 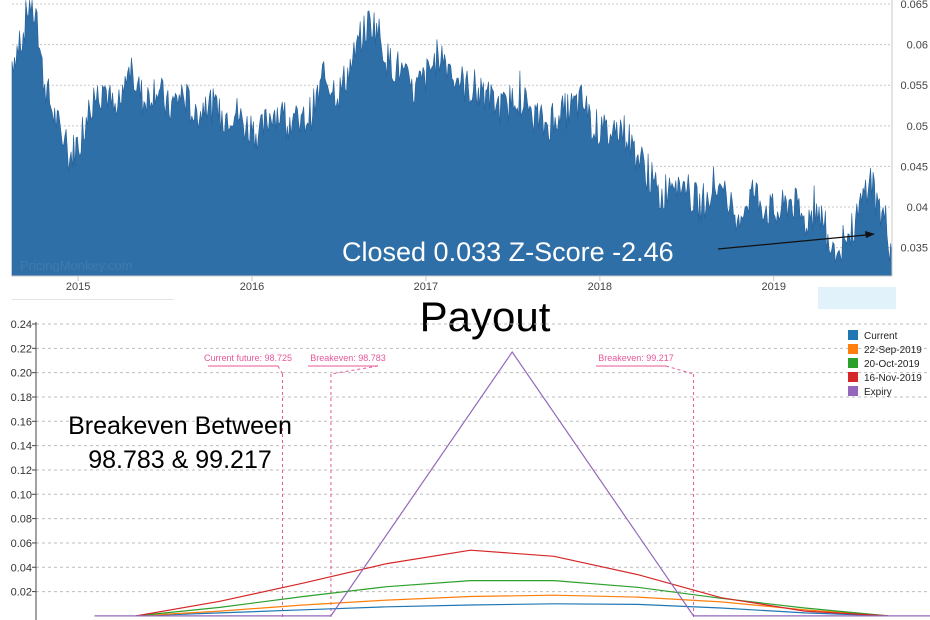 What do you see at coordinates (21, 471) in the screenshot?
I see `y-tick-label: 0.12` at bounding box center [21, 471].